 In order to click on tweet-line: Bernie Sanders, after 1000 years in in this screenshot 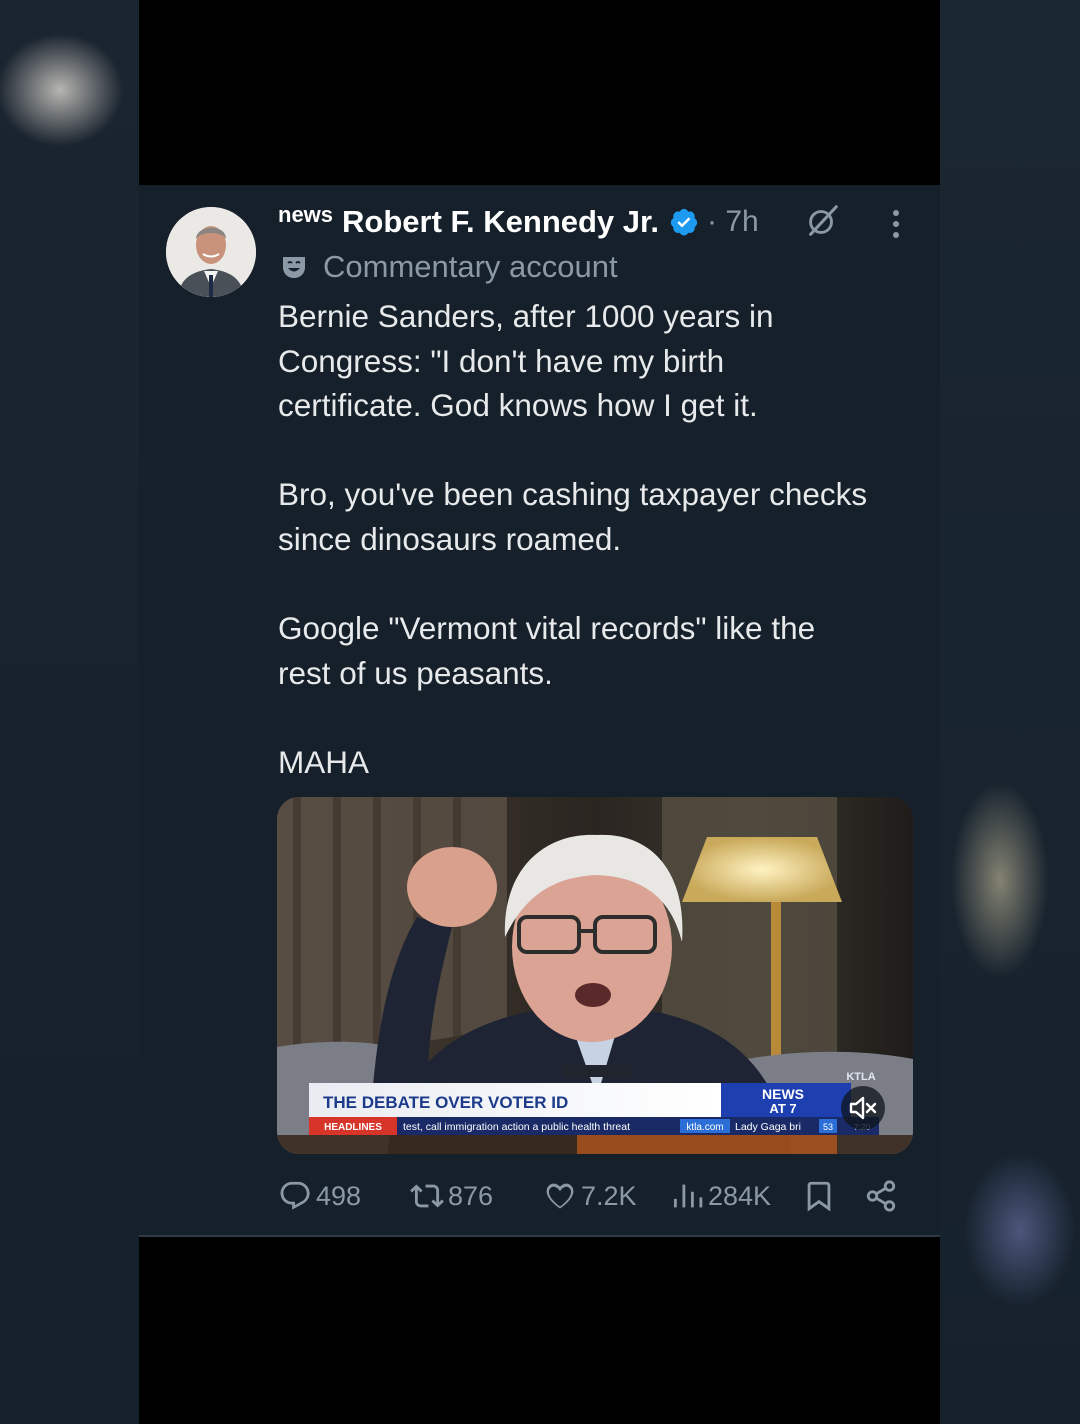, I will do `click(526, 316)`.